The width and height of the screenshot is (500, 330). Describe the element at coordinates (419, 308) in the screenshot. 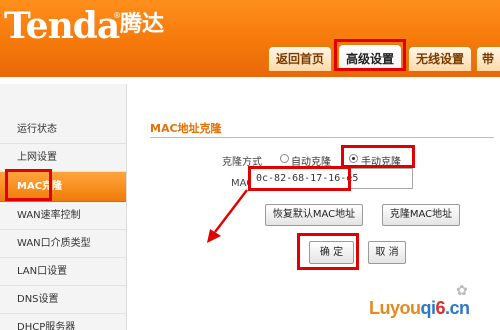

I see `site-watermark: Luyouqi6.cn` at that location.